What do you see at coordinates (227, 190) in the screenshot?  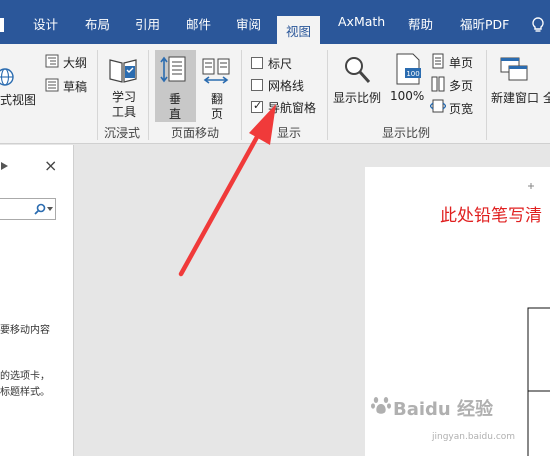 I see `red-annotation-arrow` at bounding box center [227, 190].